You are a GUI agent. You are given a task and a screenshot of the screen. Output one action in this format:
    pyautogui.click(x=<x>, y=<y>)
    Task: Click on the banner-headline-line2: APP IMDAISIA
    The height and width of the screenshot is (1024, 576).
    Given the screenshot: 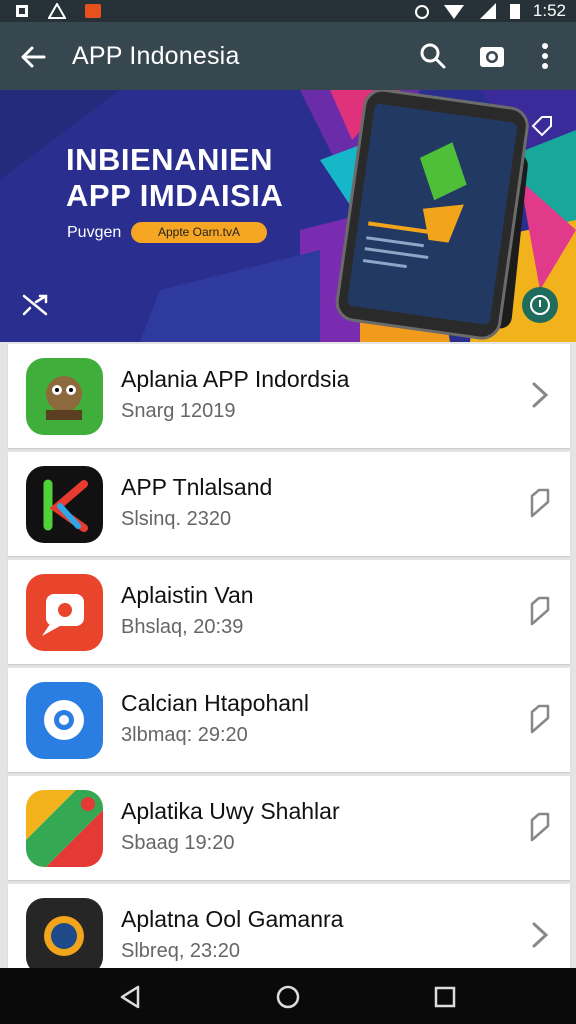 What is the action you would take?
    pyautogui.click(x=175, y=195)
    